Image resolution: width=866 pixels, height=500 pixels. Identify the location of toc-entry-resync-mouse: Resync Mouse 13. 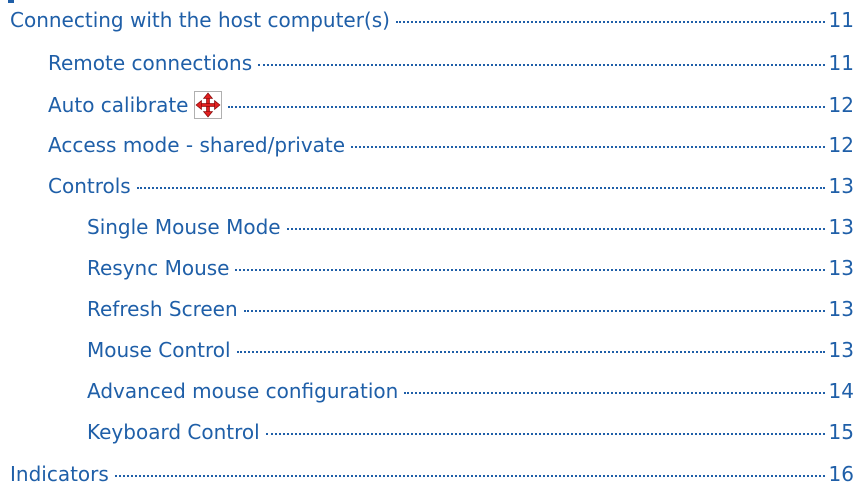
(470, 268).